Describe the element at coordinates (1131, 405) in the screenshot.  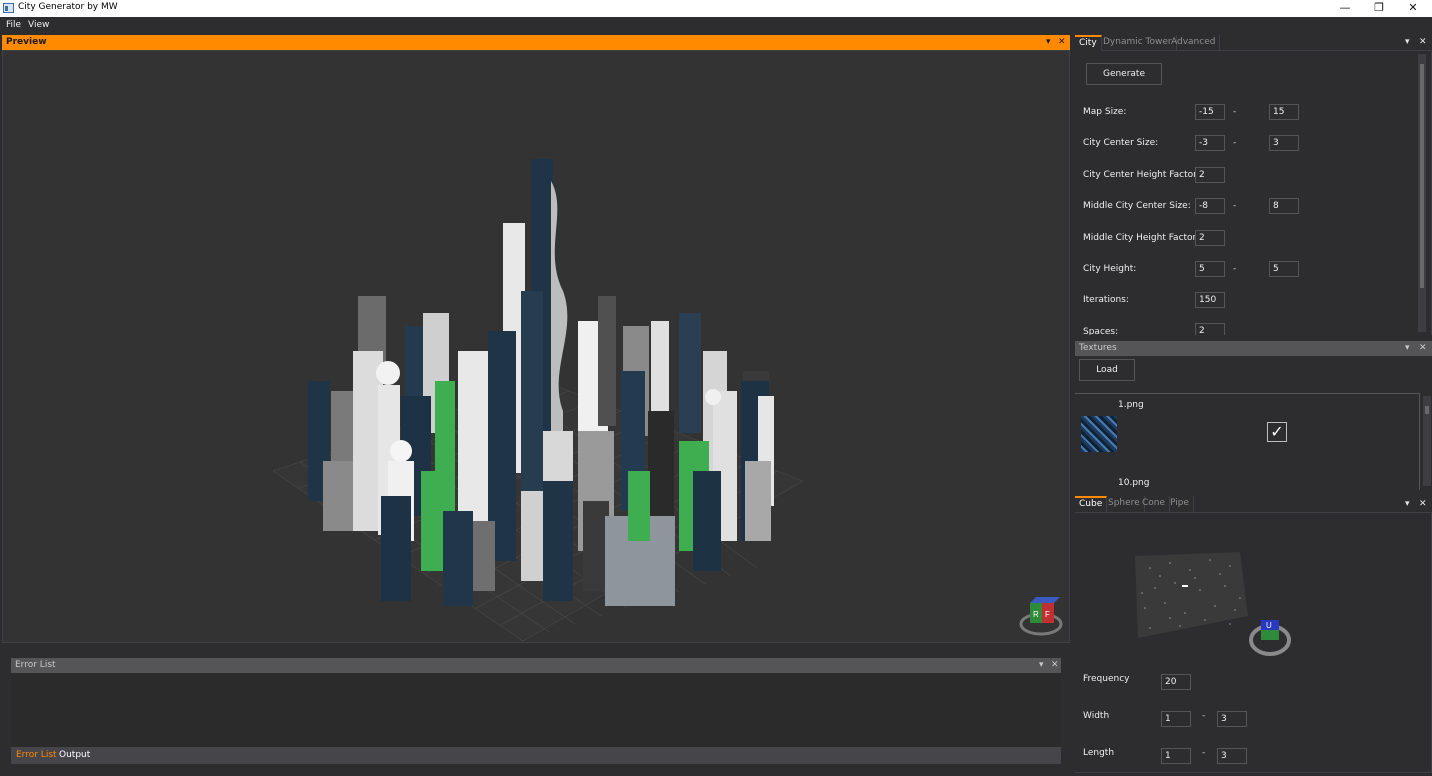
I see `texture-name: 1.png` at that location.